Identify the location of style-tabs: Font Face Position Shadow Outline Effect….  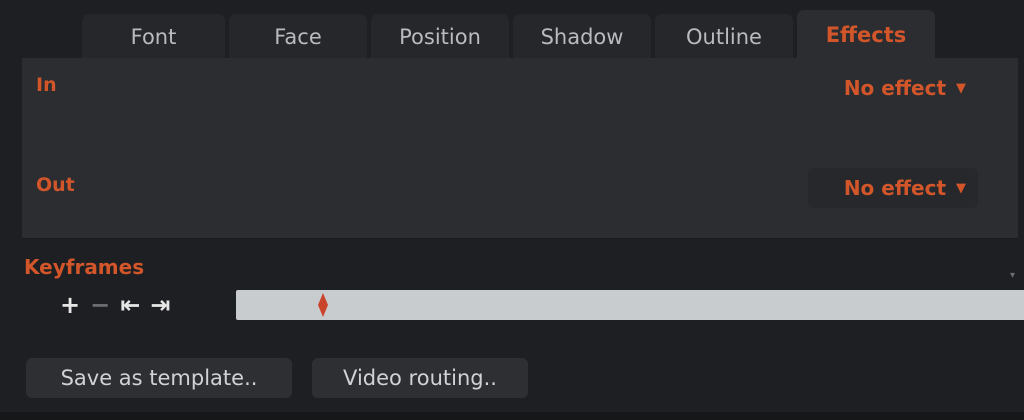
(508, 35).